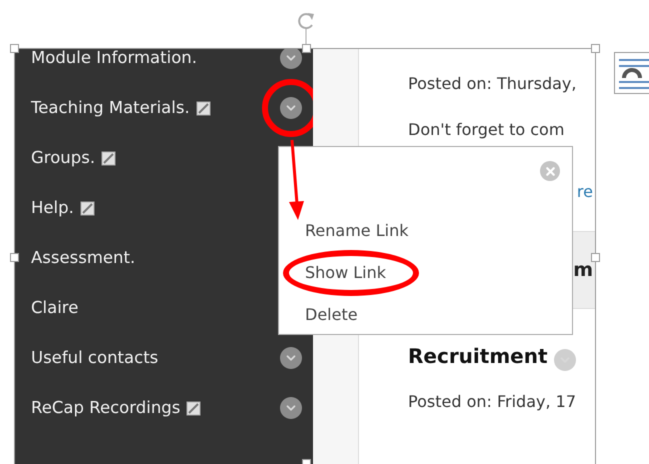  What do you see at coordinates (583, 270) in the screenshot?
I see `section-title: m` at bounding box center [583, 270].